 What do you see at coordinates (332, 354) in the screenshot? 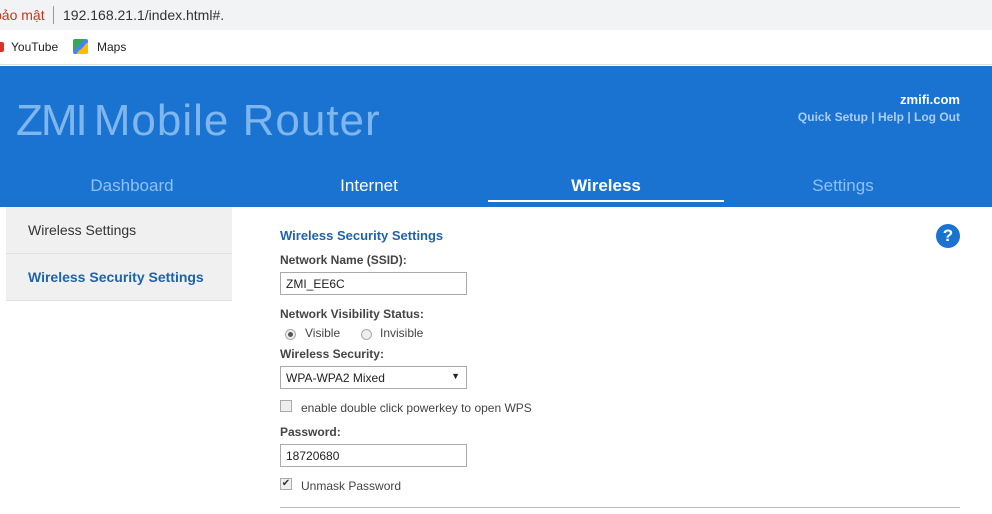
I see `security-label: Wireless Security:` at bounding box center [332, 354].